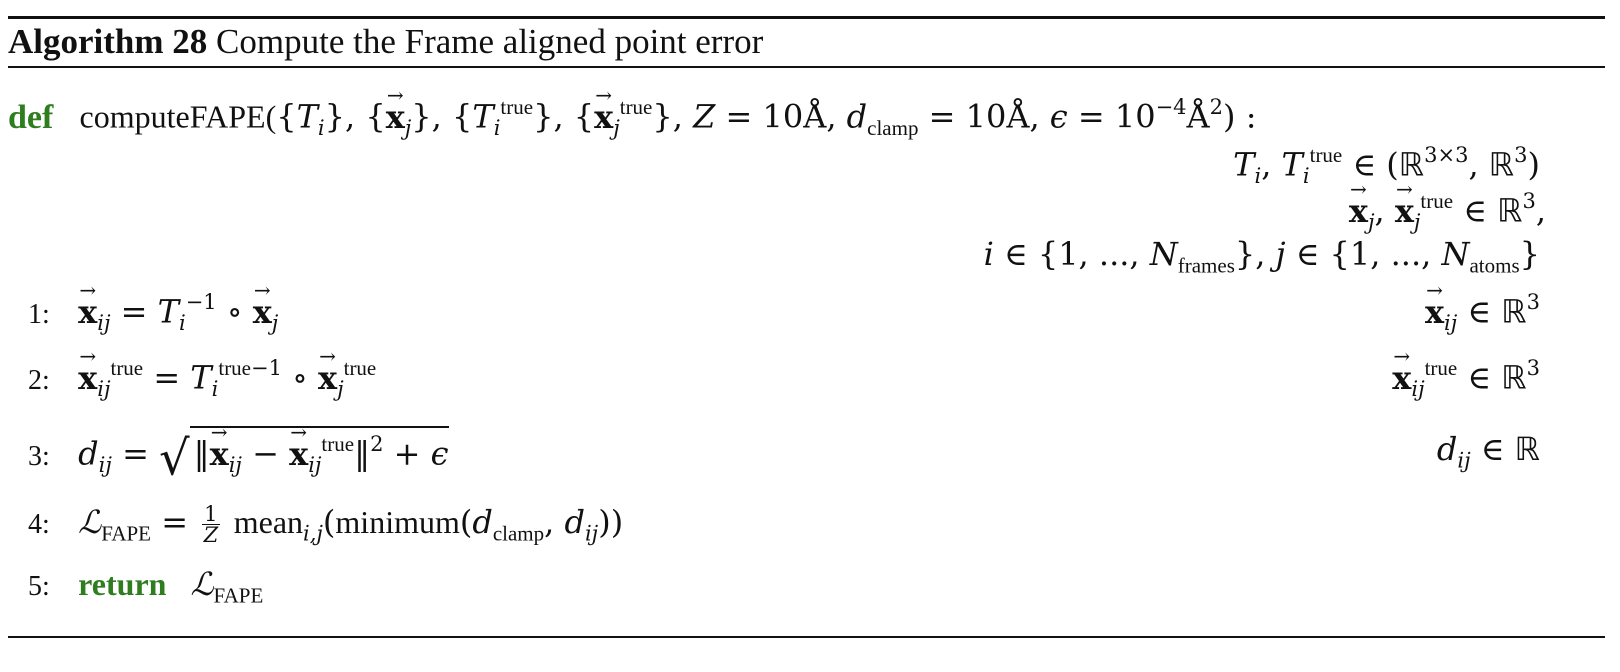  What do you see at coordinates (39, 586) in the screenshot?
I see `step-number: 5:` at bounding box center [39, 586].